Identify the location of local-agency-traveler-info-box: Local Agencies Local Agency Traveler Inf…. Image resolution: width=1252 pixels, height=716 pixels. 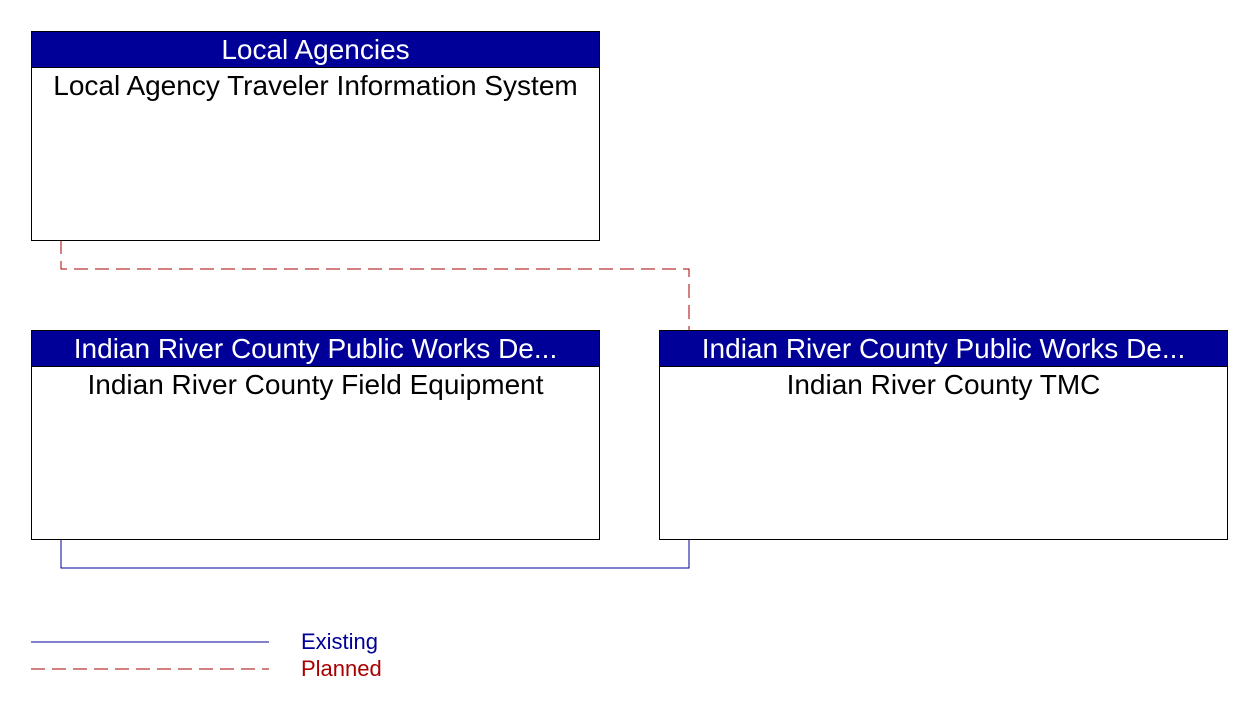
(315, 136).